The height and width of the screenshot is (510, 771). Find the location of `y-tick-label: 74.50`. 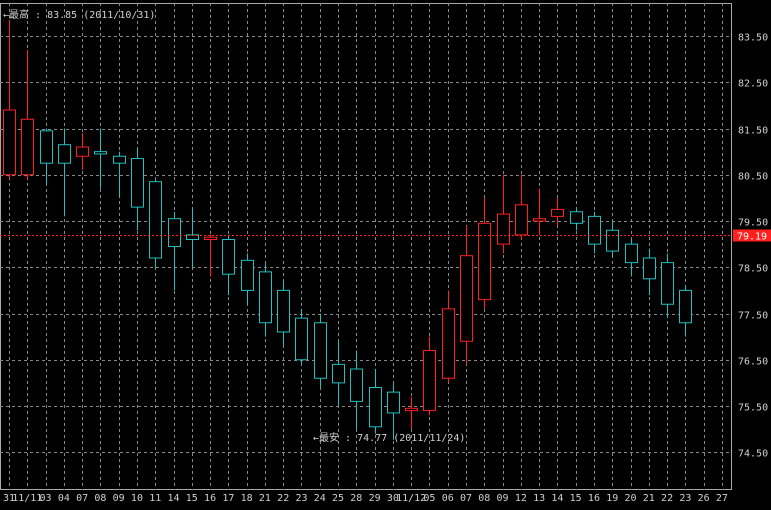

y-tick-label: 74.50 is located at coordinates (753, 454).